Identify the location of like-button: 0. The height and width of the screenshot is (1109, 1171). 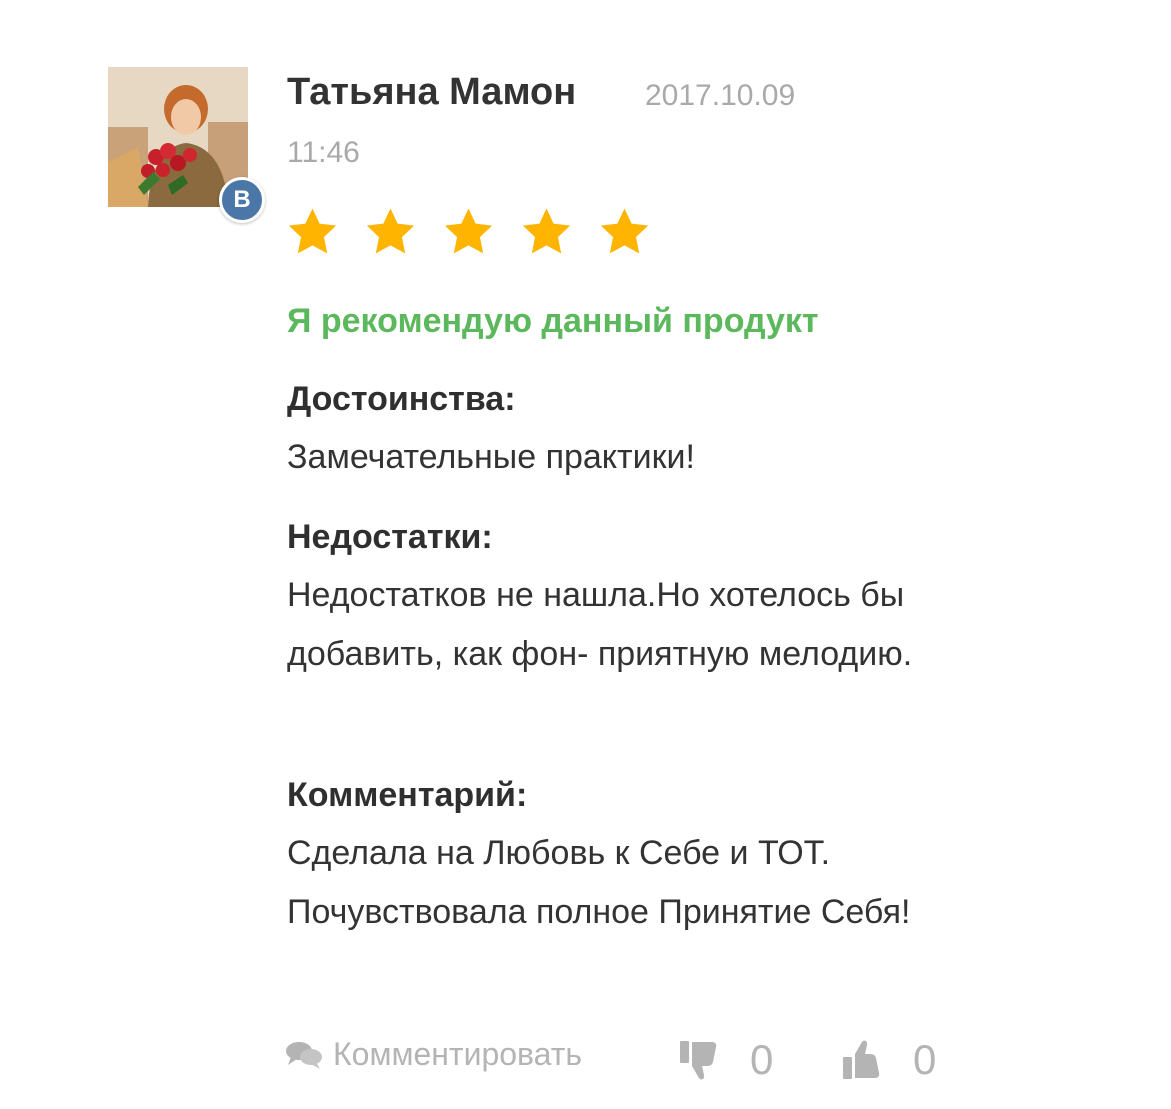
(888, 1060).